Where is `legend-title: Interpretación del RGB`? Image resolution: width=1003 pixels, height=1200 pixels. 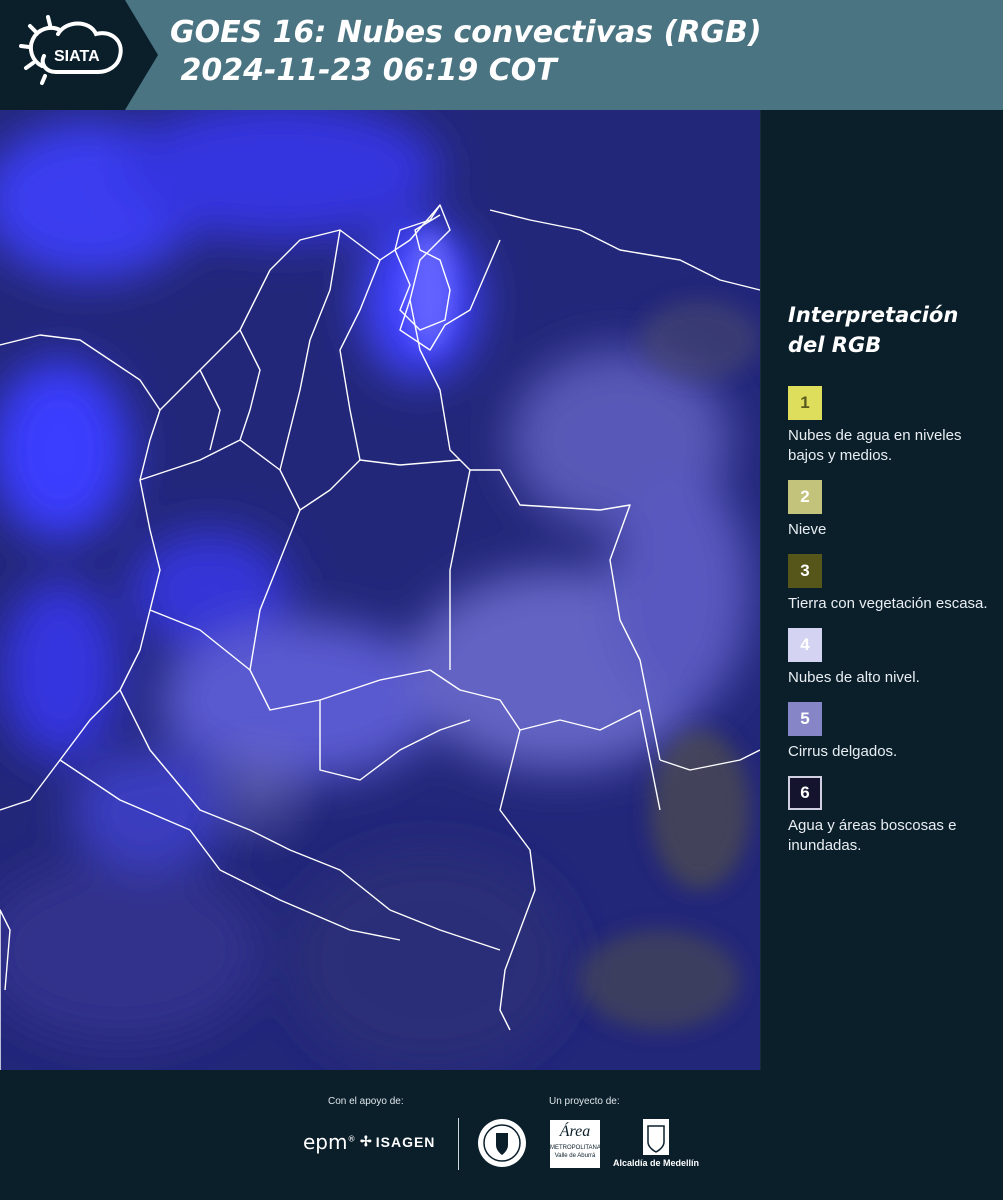
legend-title: Interpretación del RGB is located at coordinates (873, 330).